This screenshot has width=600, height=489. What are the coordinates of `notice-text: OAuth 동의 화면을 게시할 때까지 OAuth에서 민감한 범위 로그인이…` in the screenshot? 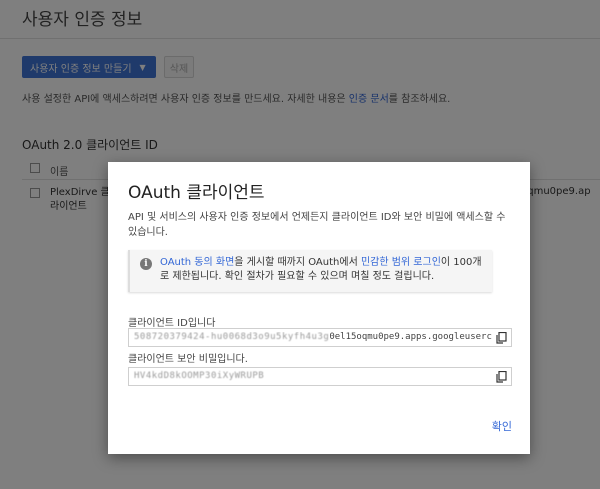 It's located at (322, 270).